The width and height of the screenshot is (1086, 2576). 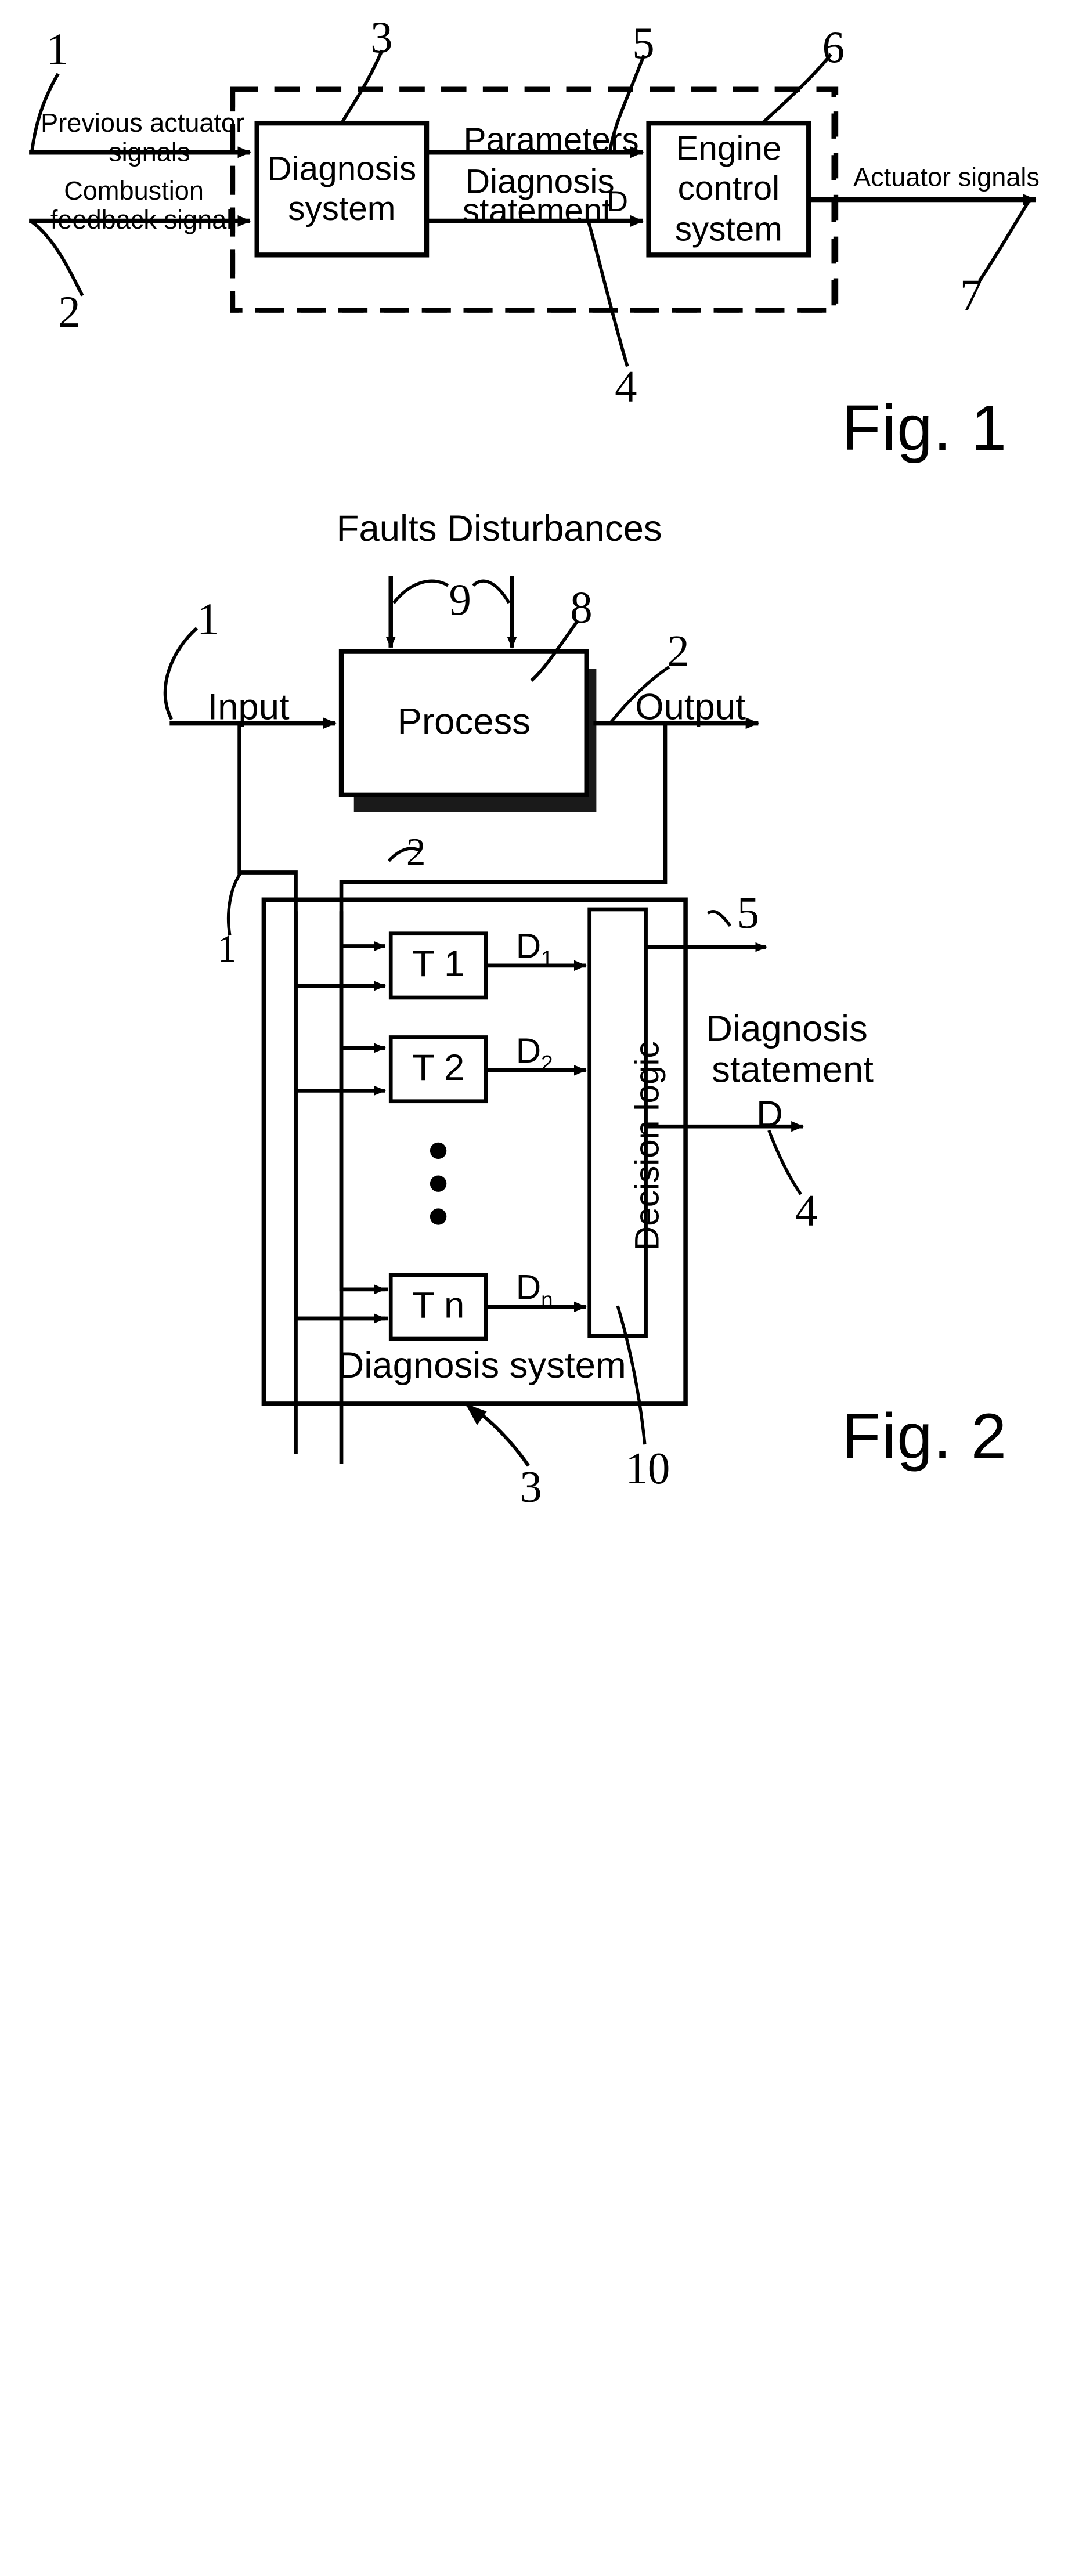 I want to click on fig1-engine-line2: control, so click(x=728, y=188).